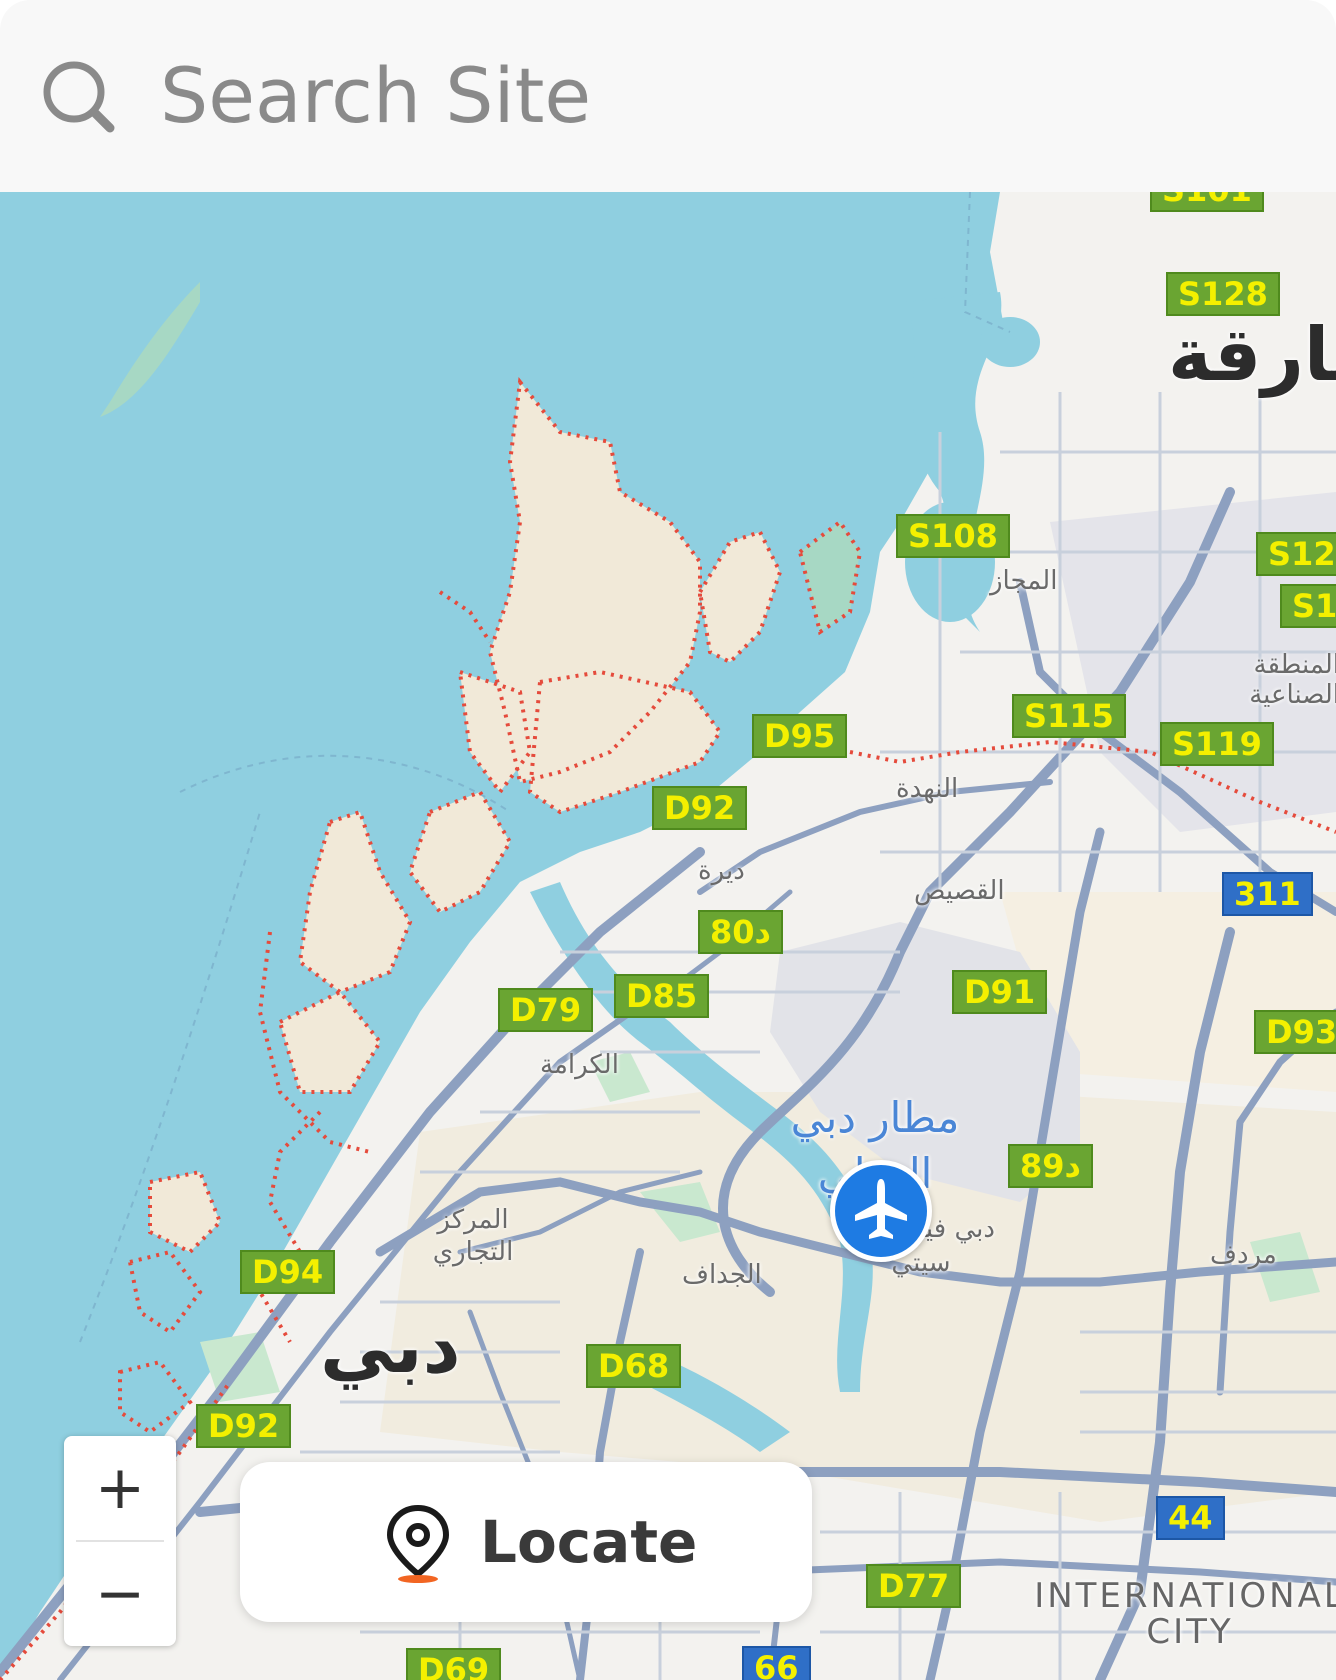 The height and width of the screenshot is (1680, 1336). What do you see at coordinates (740, 932) in the screenshot?
I see `route-shield-d80: 80د` at bounding box center [740, 932].